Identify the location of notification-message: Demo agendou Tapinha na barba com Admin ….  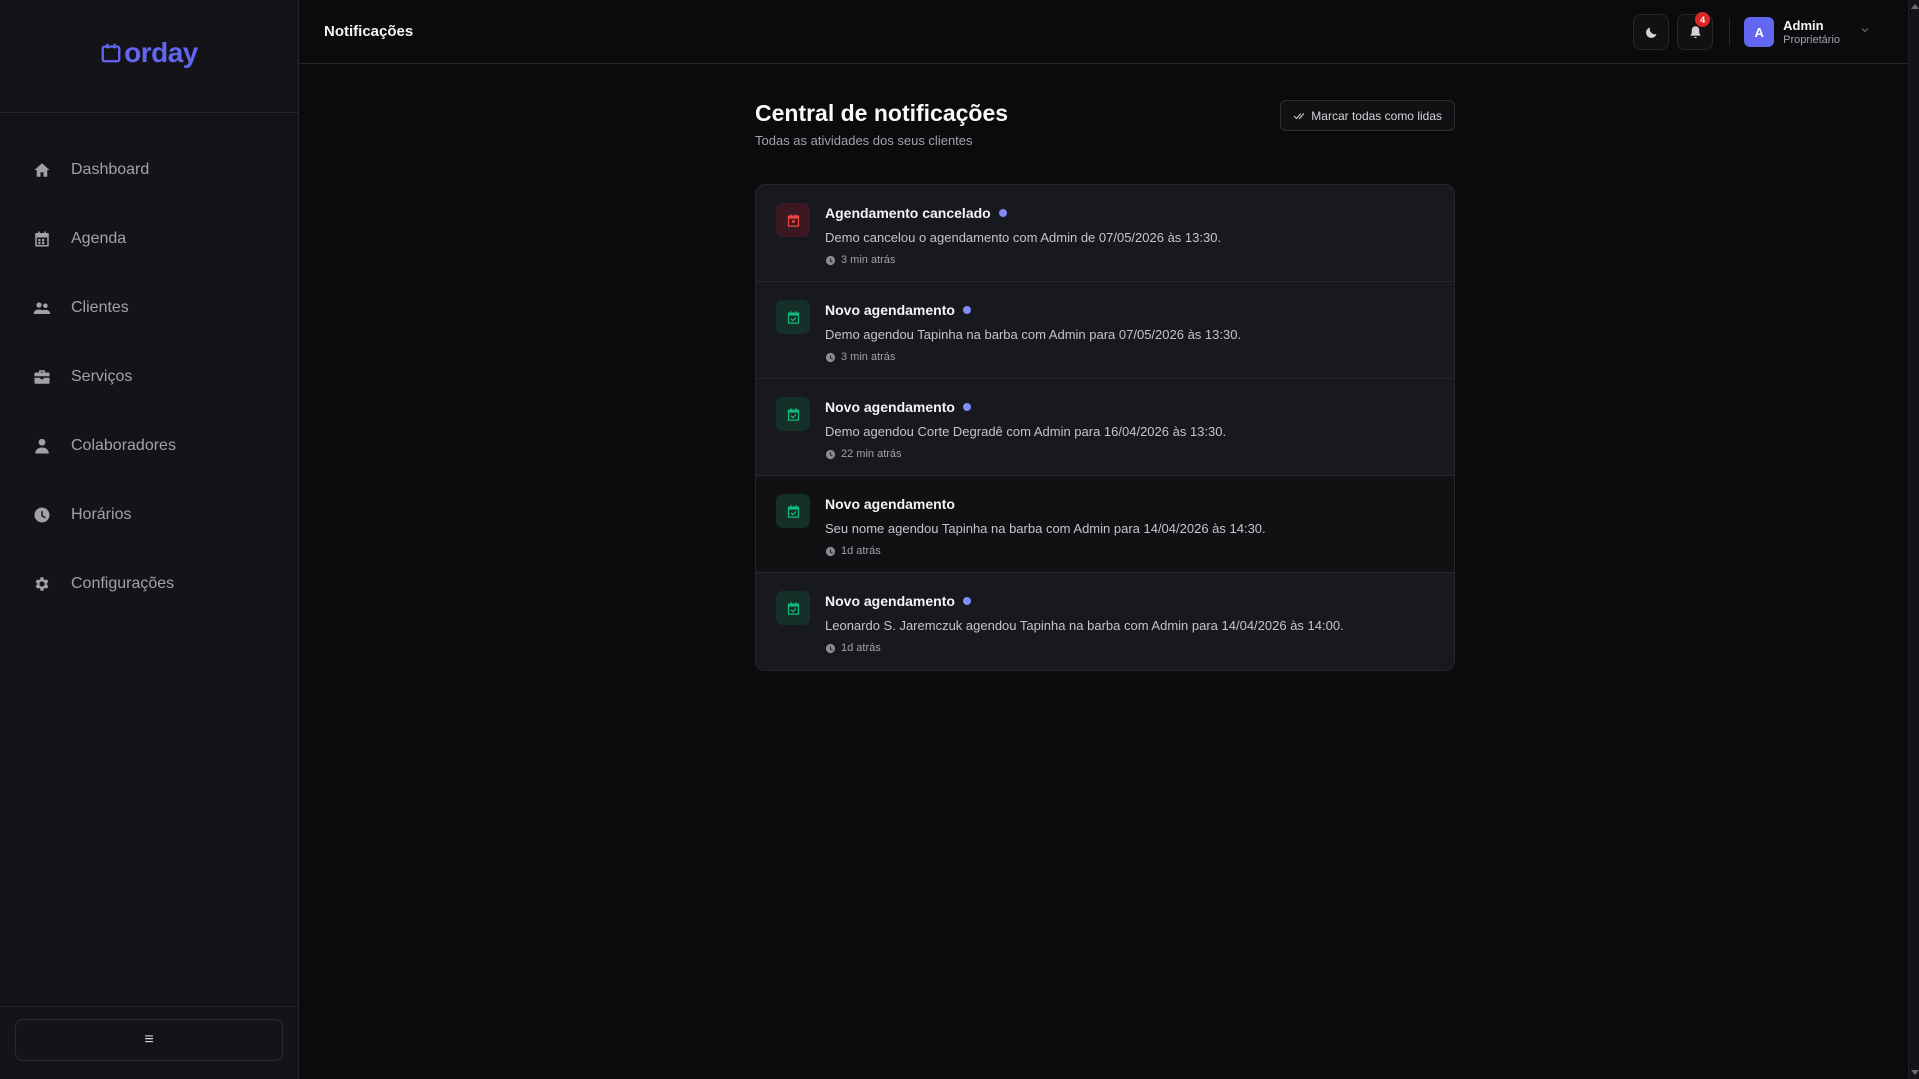
(1033, 334).